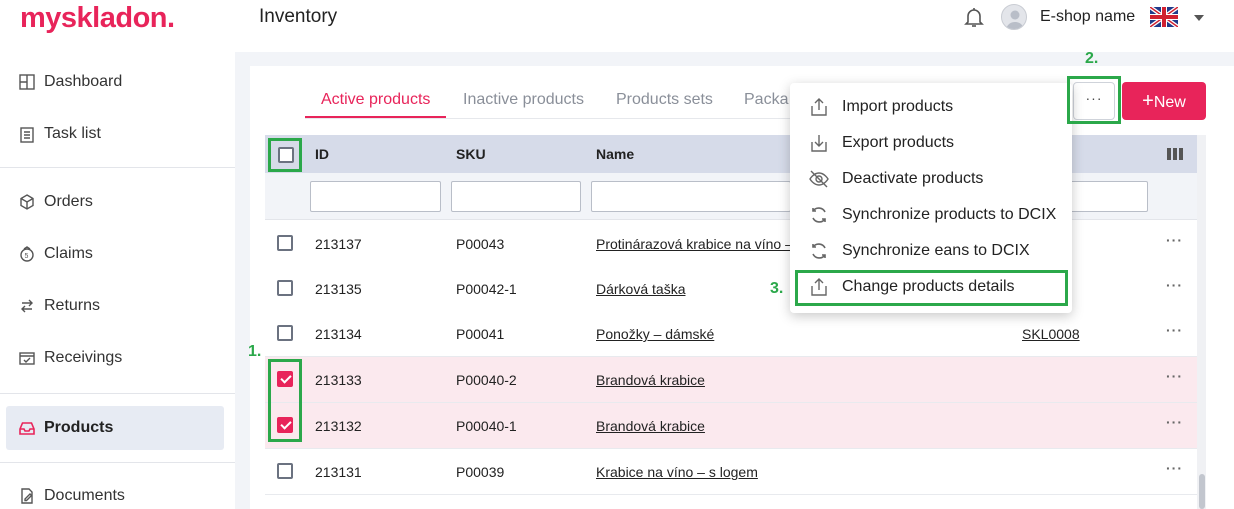 Image resolution: width=1234 pixels, height=509 pixels. Describe the element at coordinates (1051, 334) in the screenshot. I see `cell-extra-link: SKL0008` at that location.